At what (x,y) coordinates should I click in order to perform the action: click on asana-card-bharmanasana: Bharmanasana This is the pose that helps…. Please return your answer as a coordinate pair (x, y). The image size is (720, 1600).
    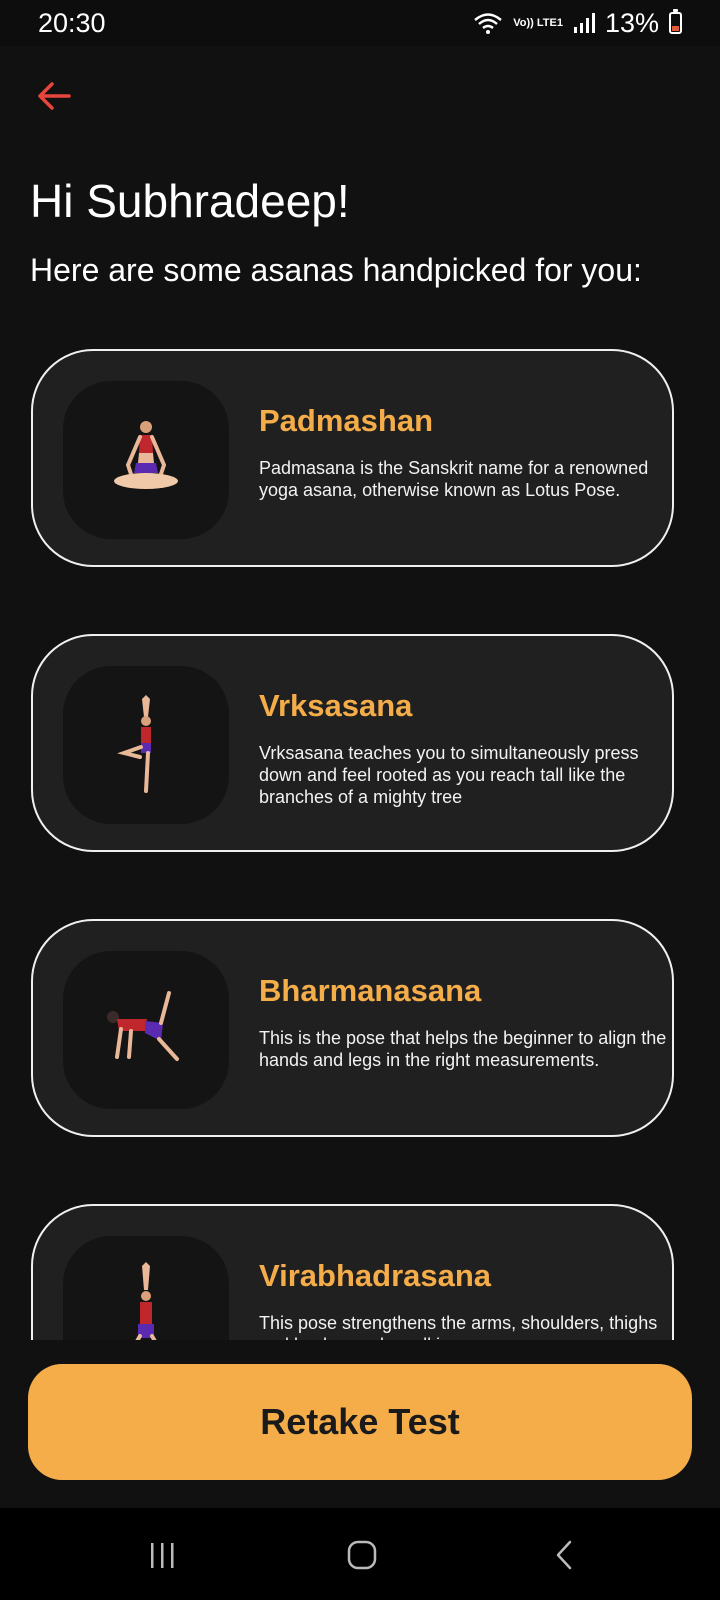
    Looking at the image, I should click on (352, 1028).